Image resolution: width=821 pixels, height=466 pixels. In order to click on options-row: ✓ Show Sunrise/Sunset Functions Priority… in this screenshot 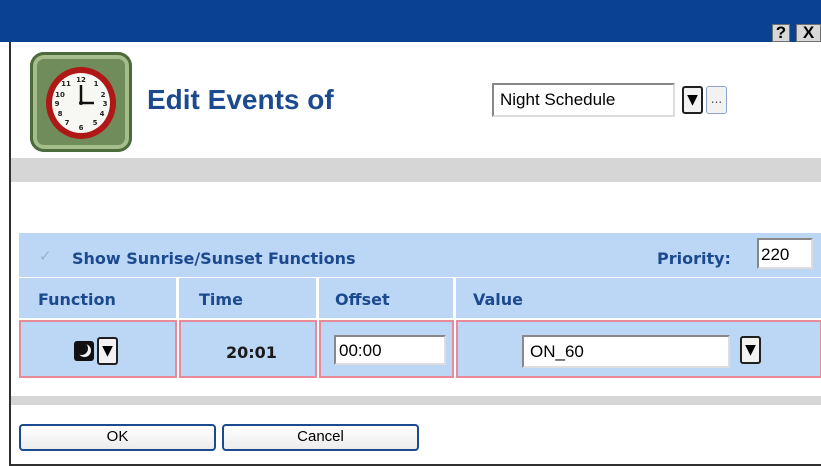, I will do `click(420, 255)`.